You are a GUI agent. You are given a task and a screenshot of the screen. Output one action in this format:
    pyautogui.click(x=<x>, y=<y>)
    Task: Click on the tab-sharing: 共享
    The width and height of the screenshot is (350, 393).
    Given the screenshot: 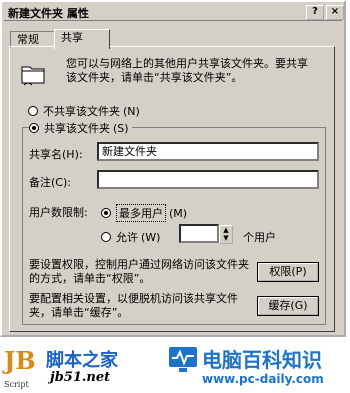 What is the action you would take?
    pyautogui.click(x=82, y=39)
    